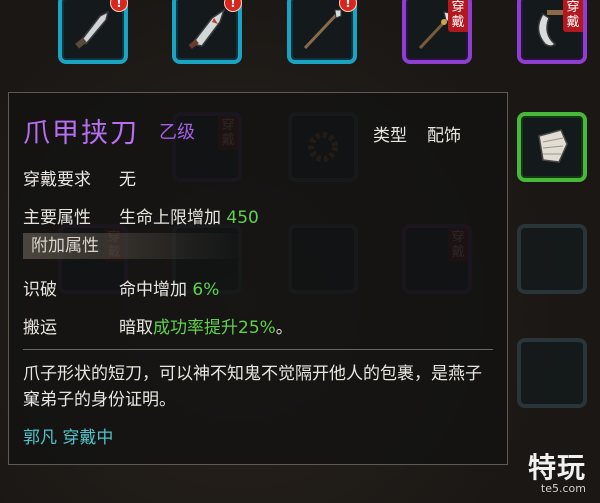 The height and width of the screenshot is (503, 600). I want to click on extra-attribute-text: 暗取, so click(136, 328).